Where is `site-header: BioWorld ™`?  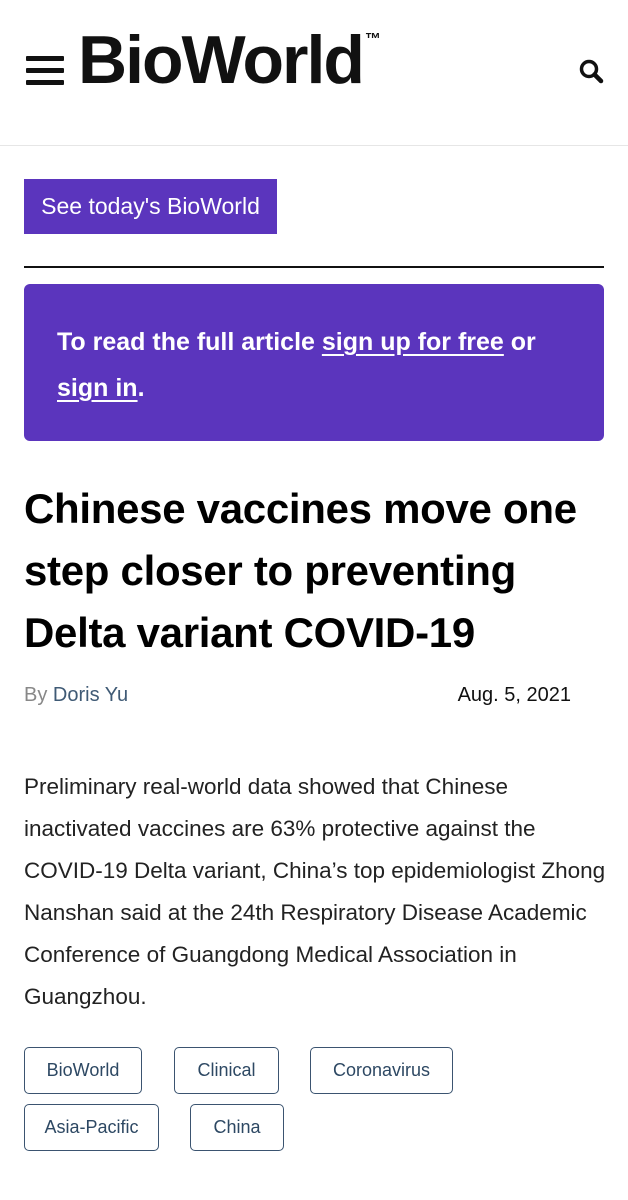
site-header: BioWorld ™ is located at coordinates (314, 73).